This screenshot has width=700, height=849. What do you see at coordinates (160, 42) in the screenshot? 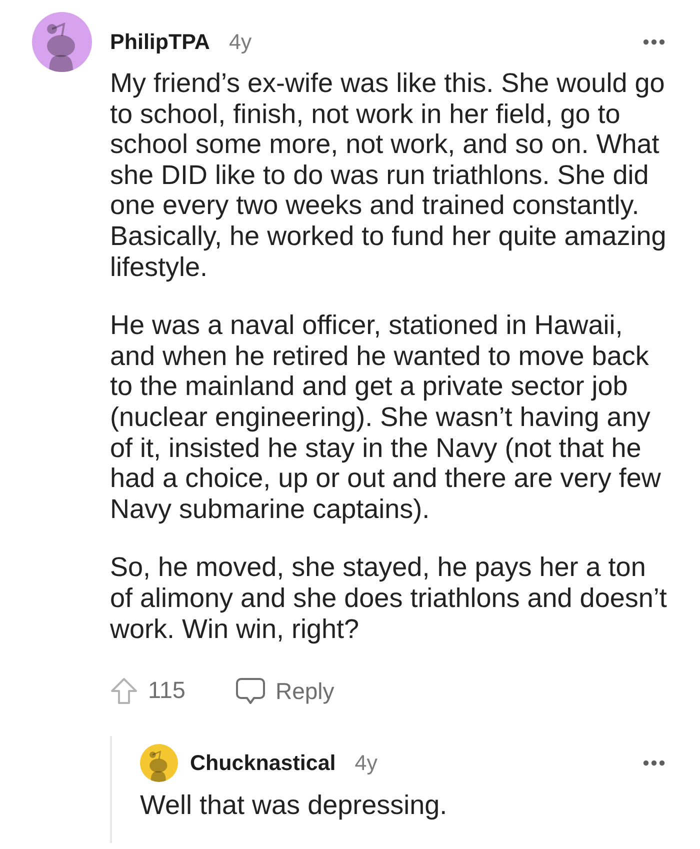
I see `username: PhilipTPA` at bounding box center [160, 42].